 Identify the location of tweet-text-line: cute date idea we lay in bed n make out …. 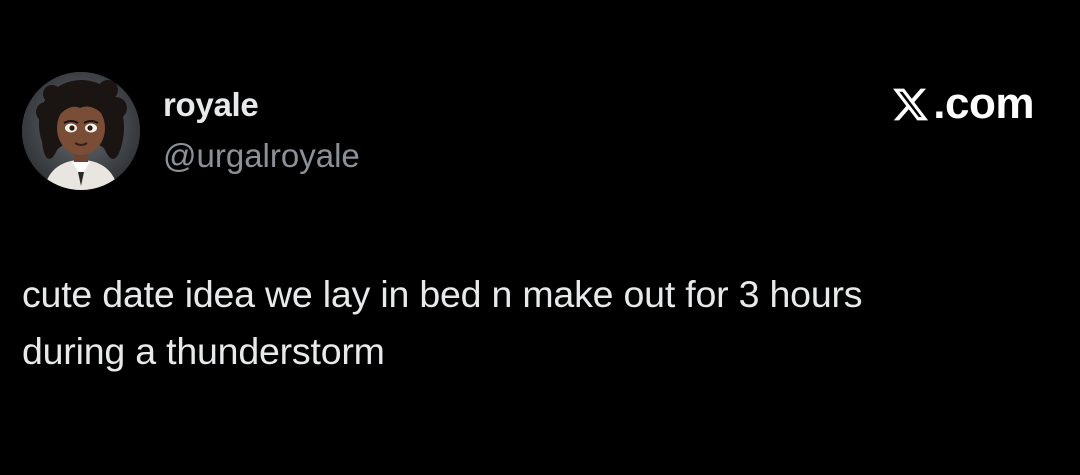
(442, 294).